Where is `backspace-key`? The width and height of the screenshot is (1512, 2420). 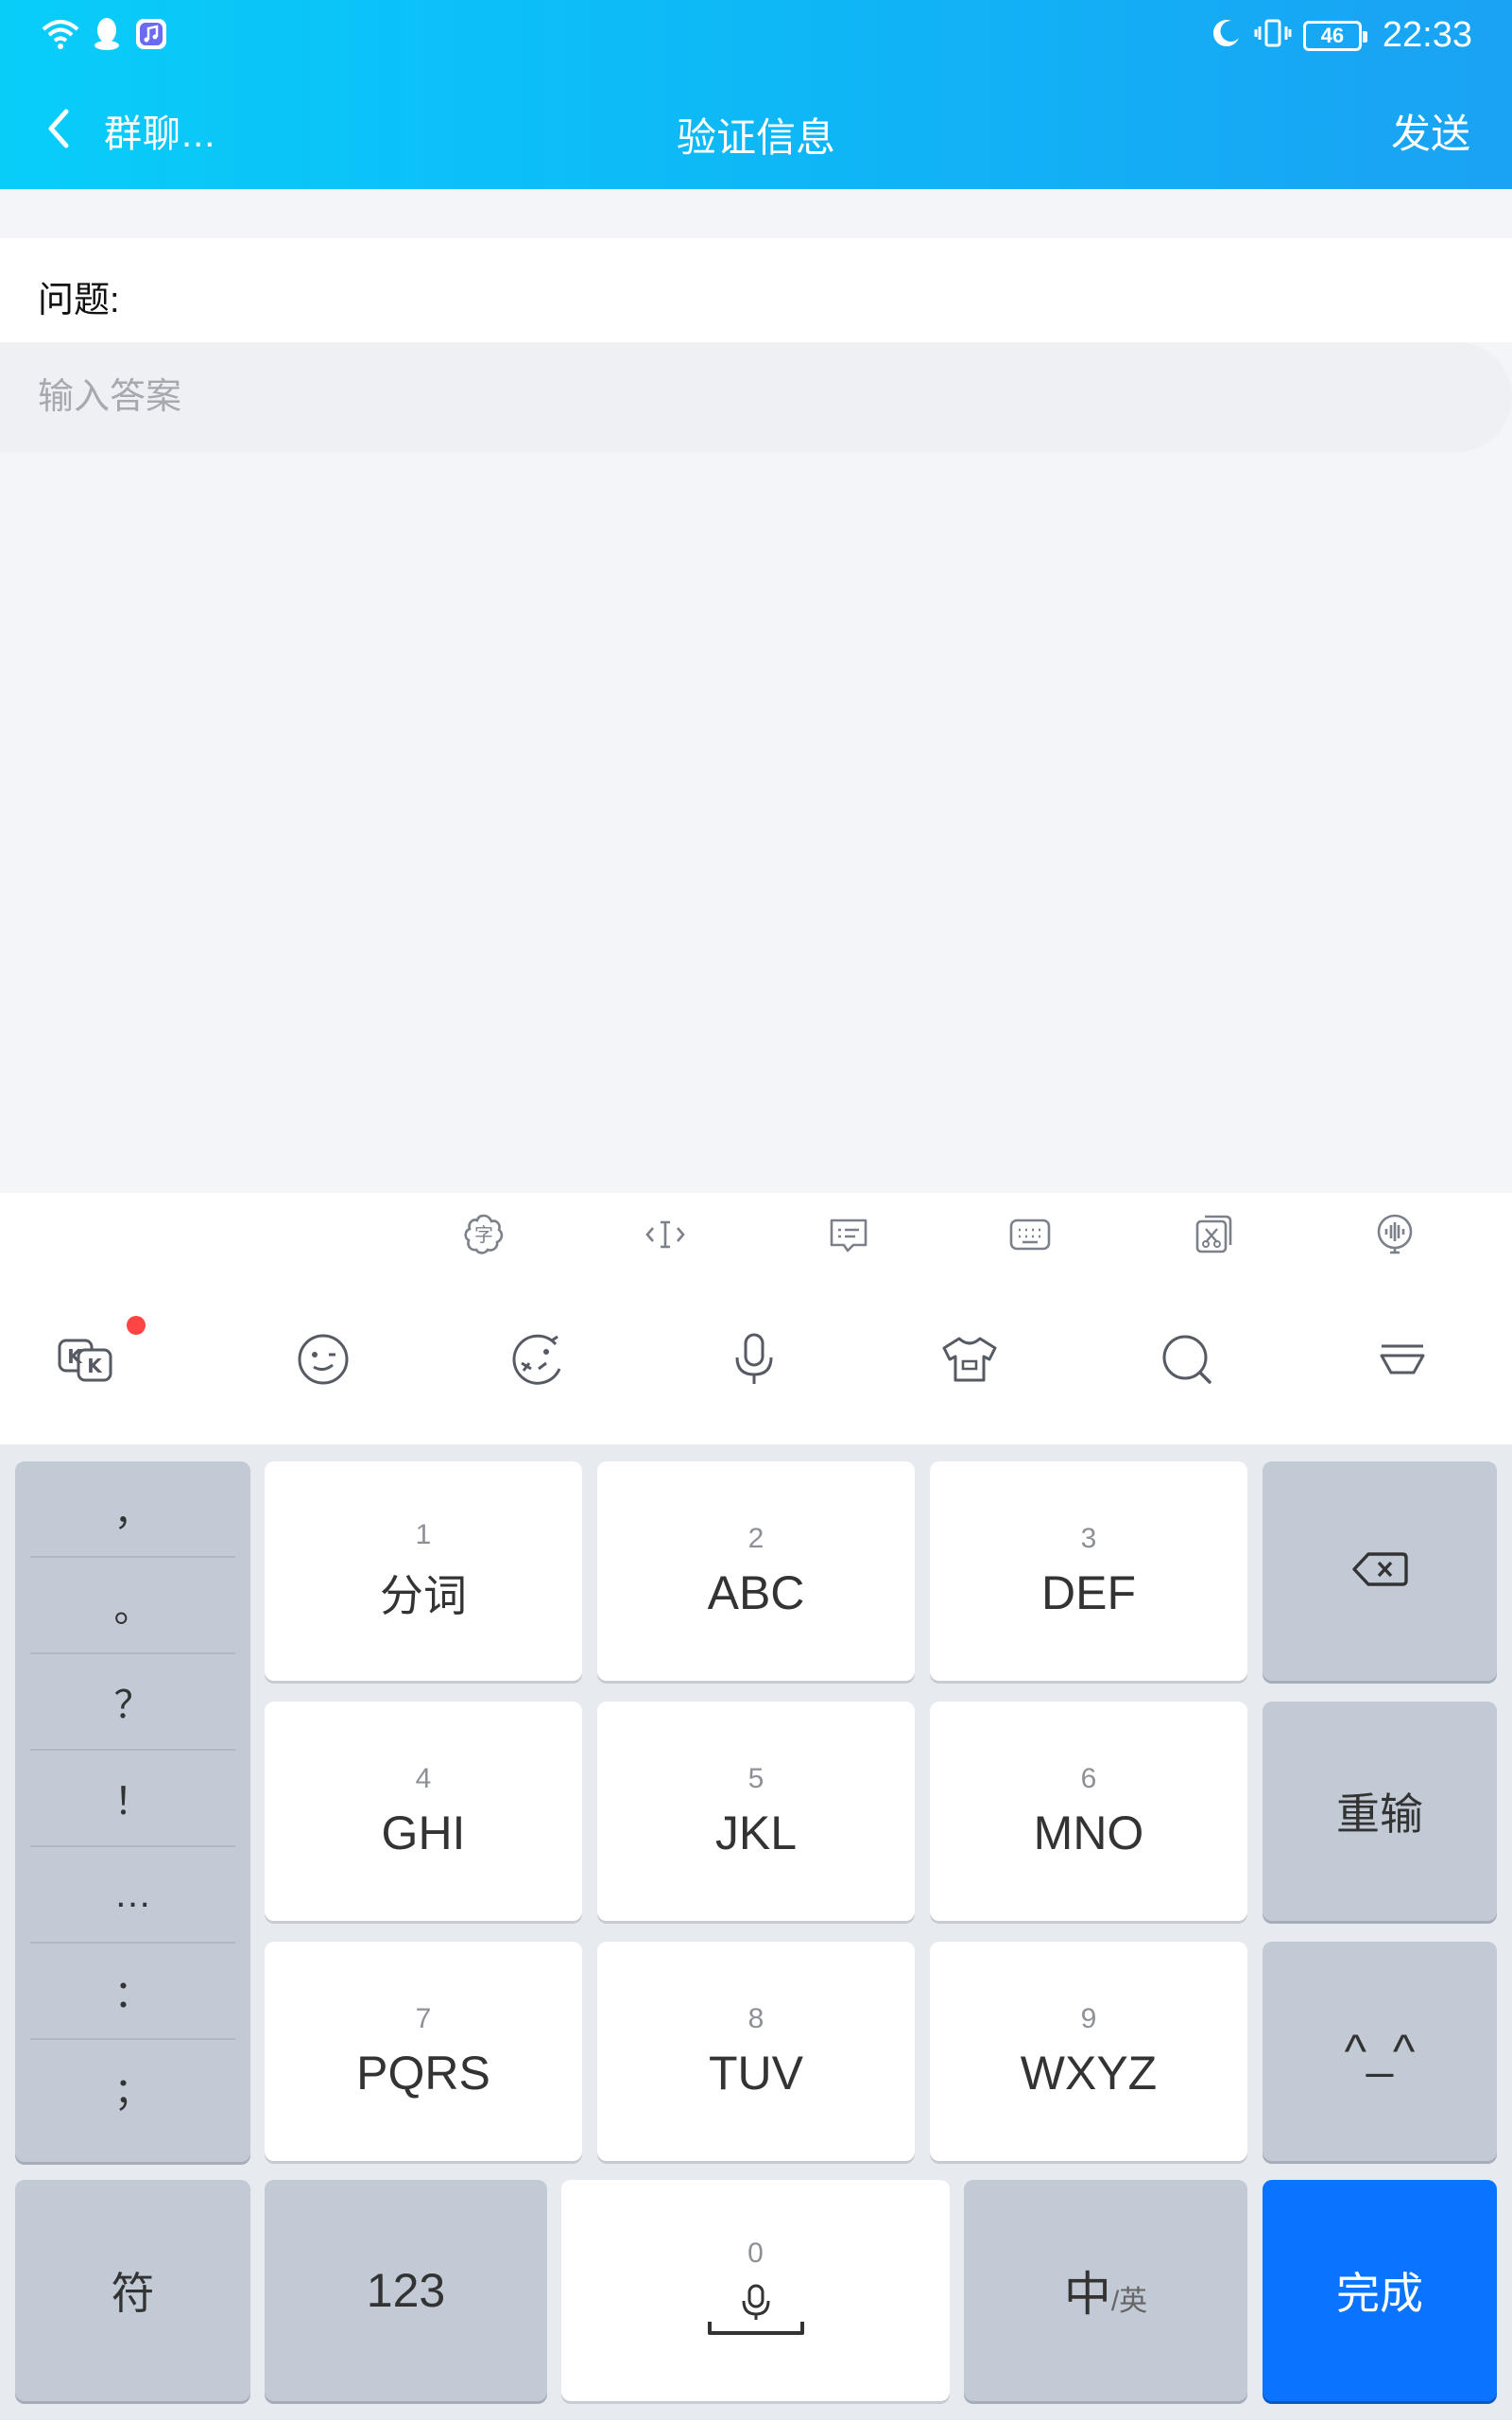 backspace-key is located at coordinates (1380, 1571).